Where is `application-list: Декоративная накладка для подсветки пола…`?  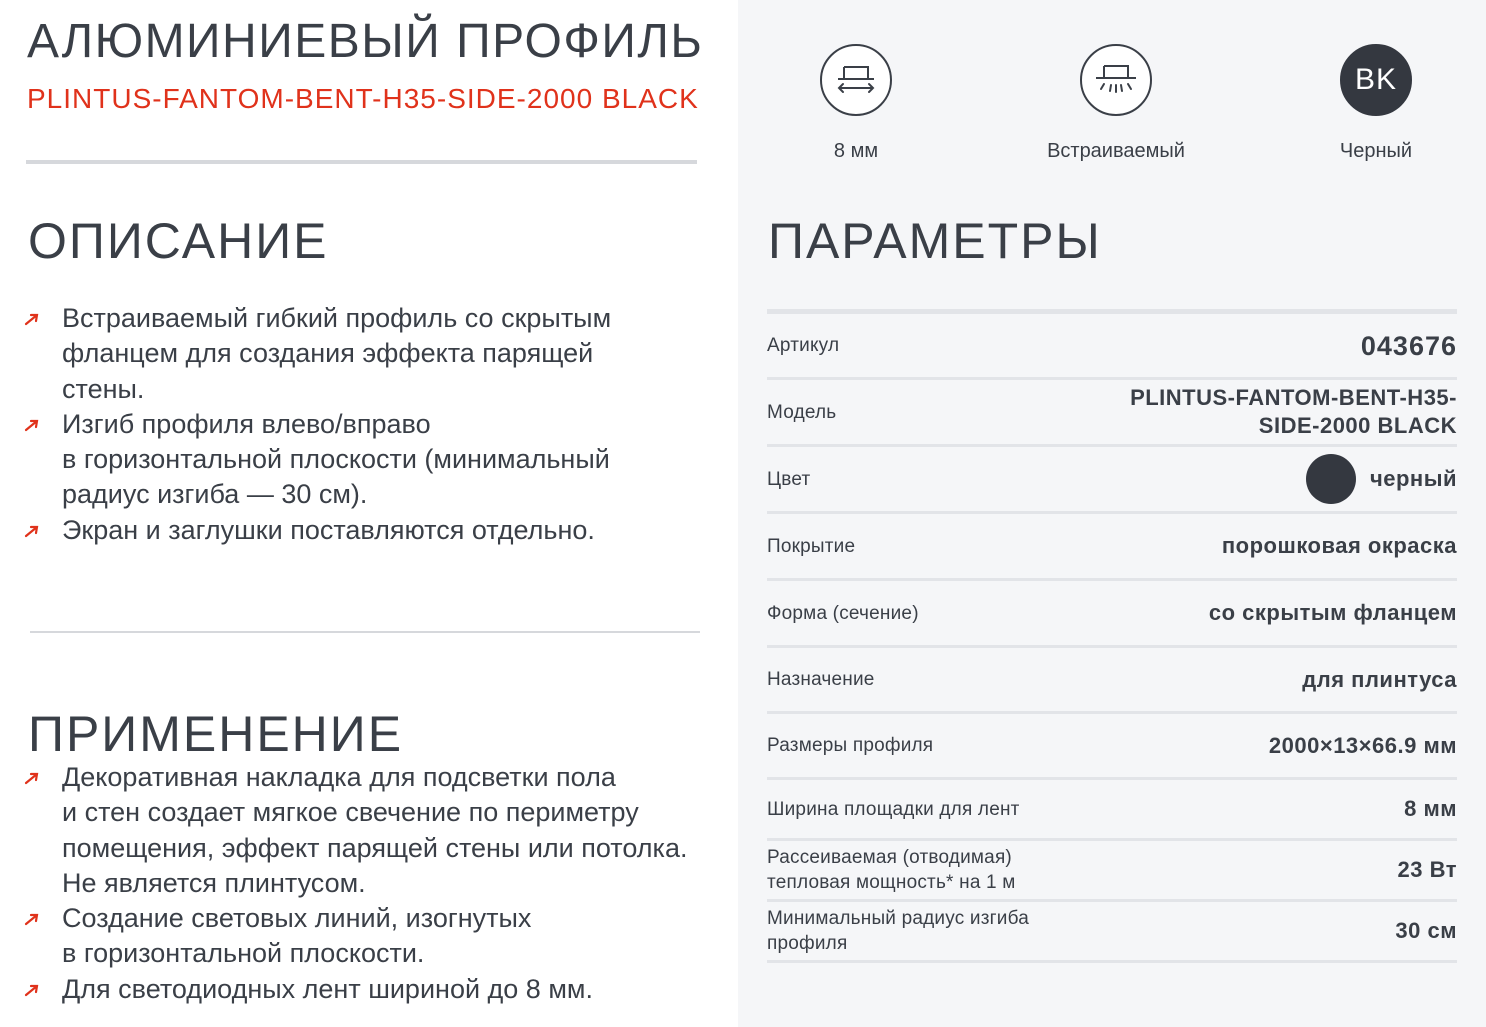 application-list: Декоративная накладка для подсветки пола… is located at coordinates (369, 883).